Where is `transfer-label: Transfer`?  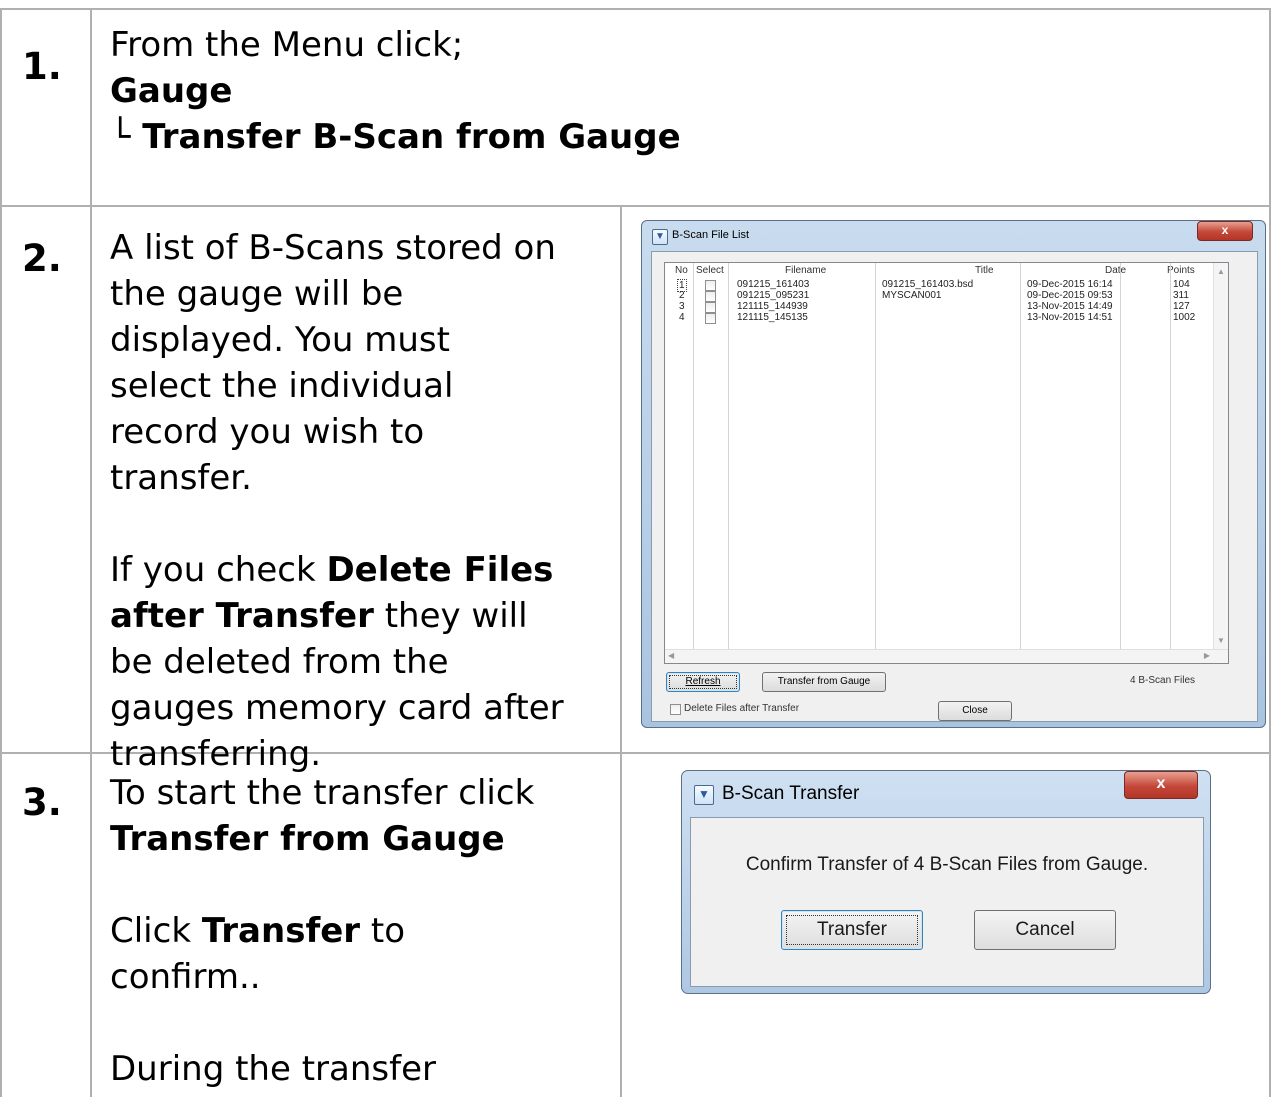 transfer-label: Transfer is located at coordinates (852, 929).